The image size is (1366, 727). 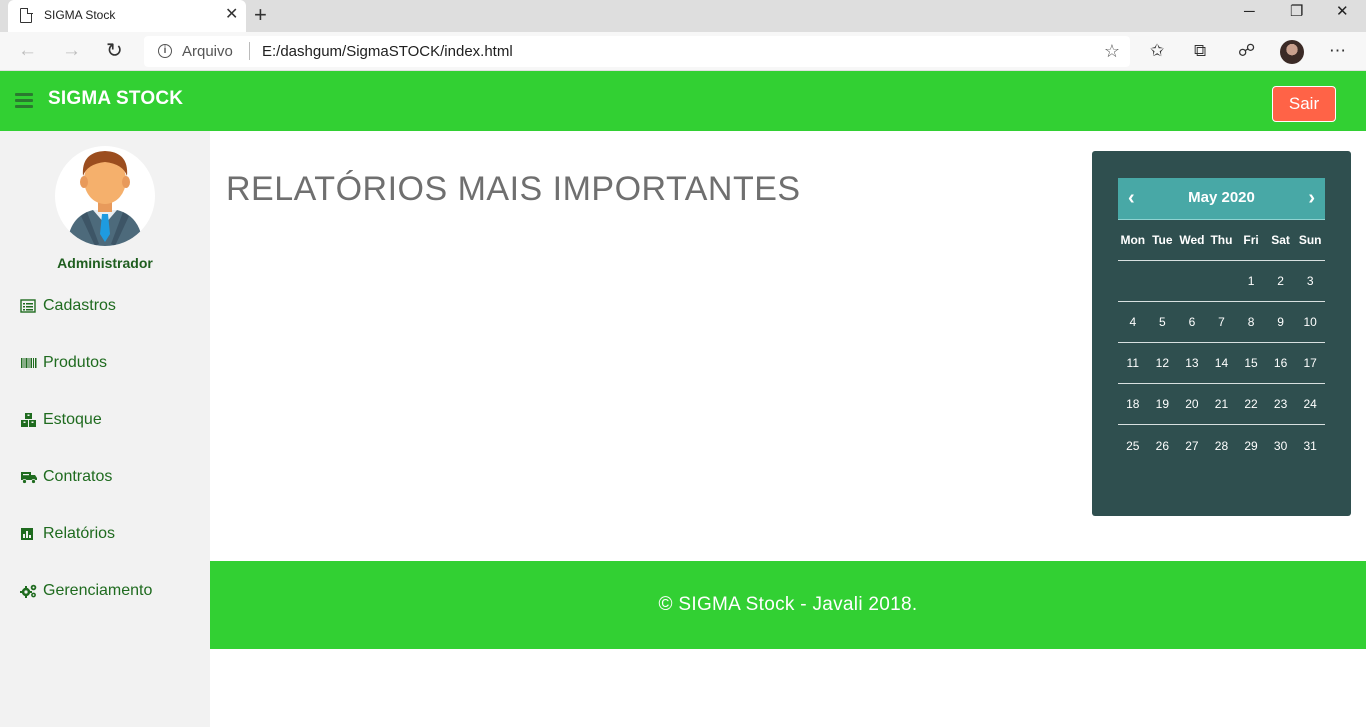 I want to click on calendar-day: 17, so click(x=1310, y=363).